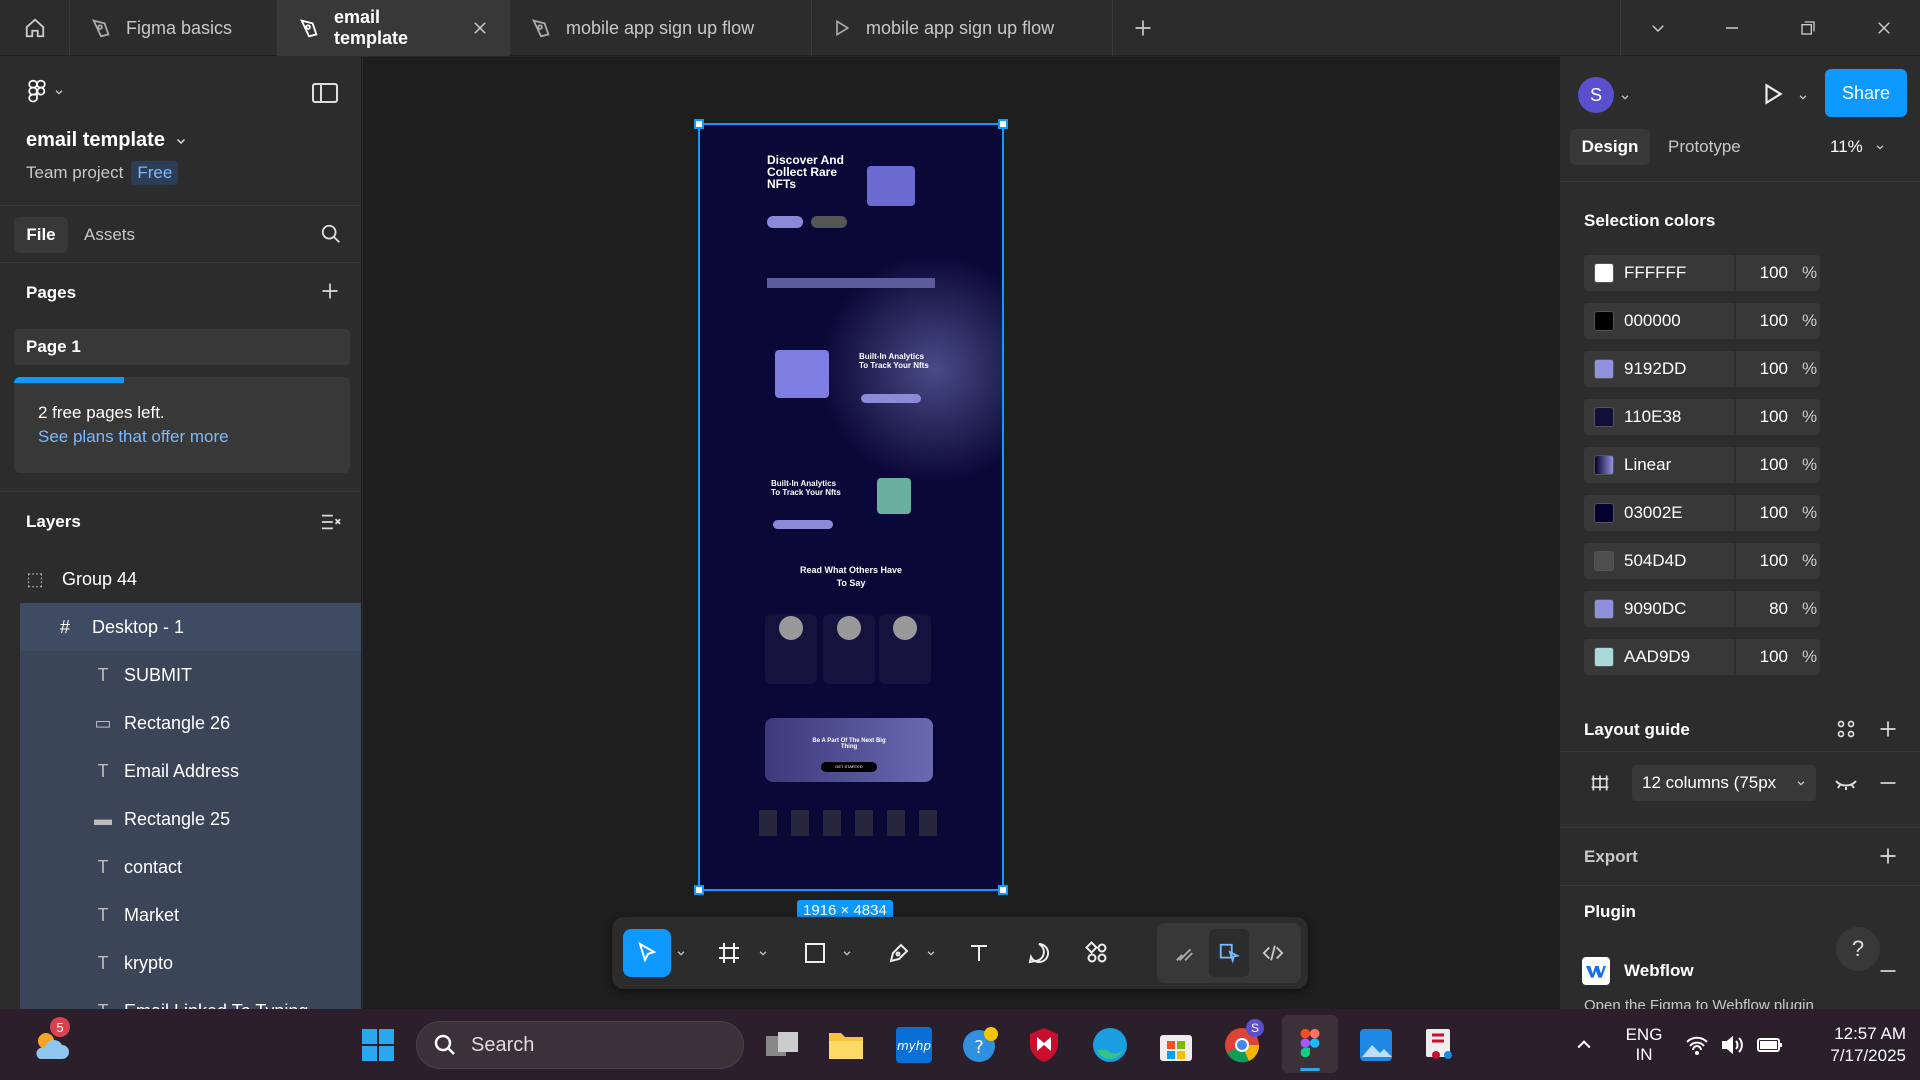 Image resolution: width=1920 pixels, height=1080 pixels. What do you see at coordinates (1655, 609) in the screenshot?
I see `color-hex: 9090DC` at bounding box center [1655, 609].